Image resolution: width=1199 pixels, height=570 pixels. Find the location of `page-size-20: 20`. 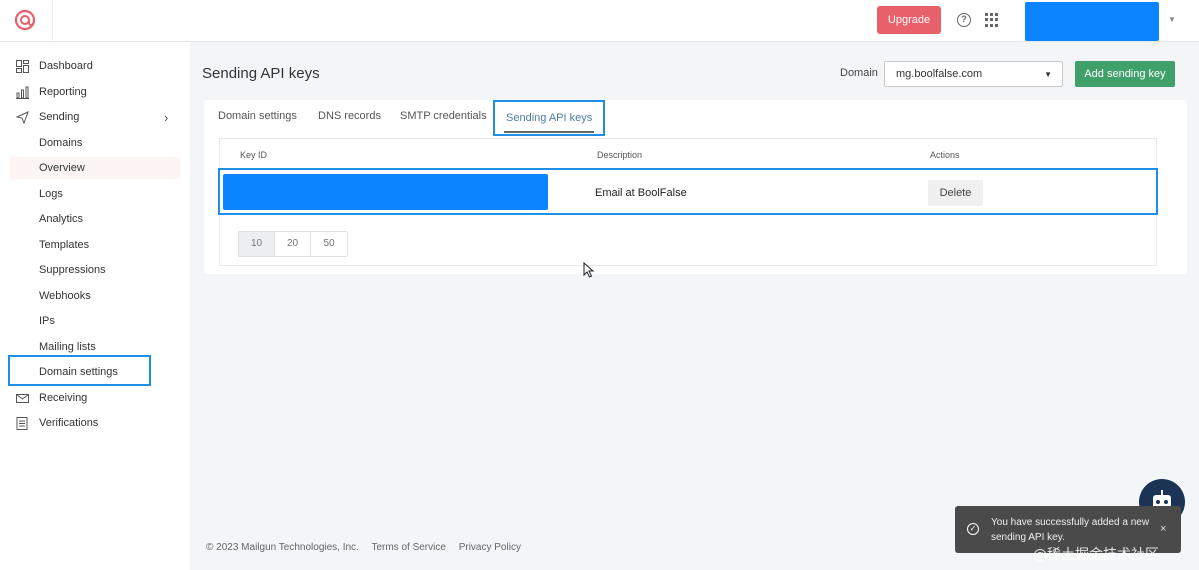

page-size-20: 20 is located at coordinates (293, 244).